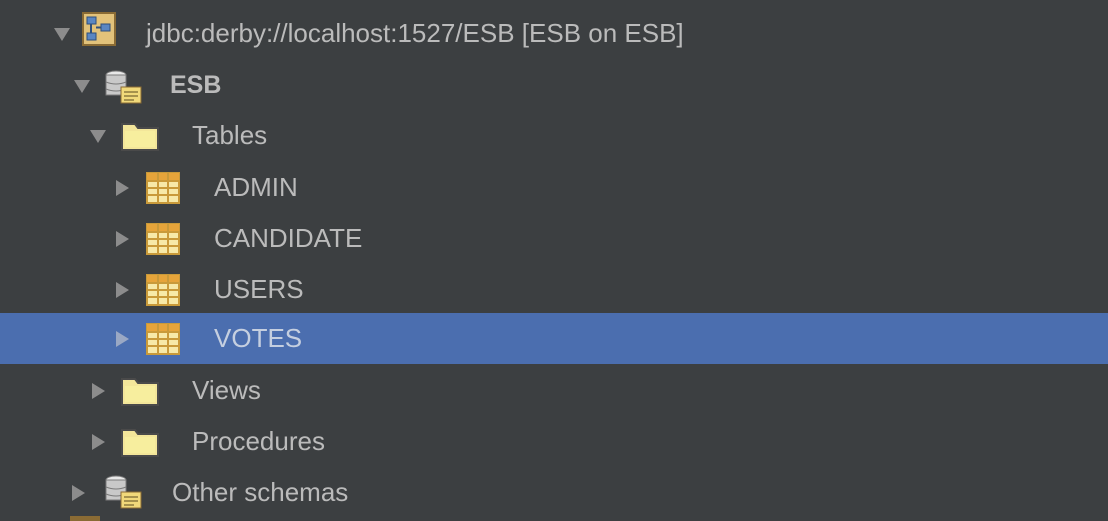 The height and width of the screenshot is (521, 1108). What do you see at coordinates (554, 238) in the screenshot?
I see `tree-node-table-candidate: CANDIDATE` at bounding box center [554, 238].